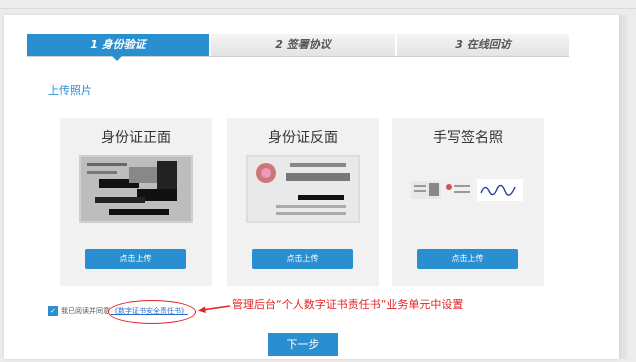  What do you see at coordinates (318, 8) in the screenshot?
I see `top-divider` at bounding box center [318, 8].